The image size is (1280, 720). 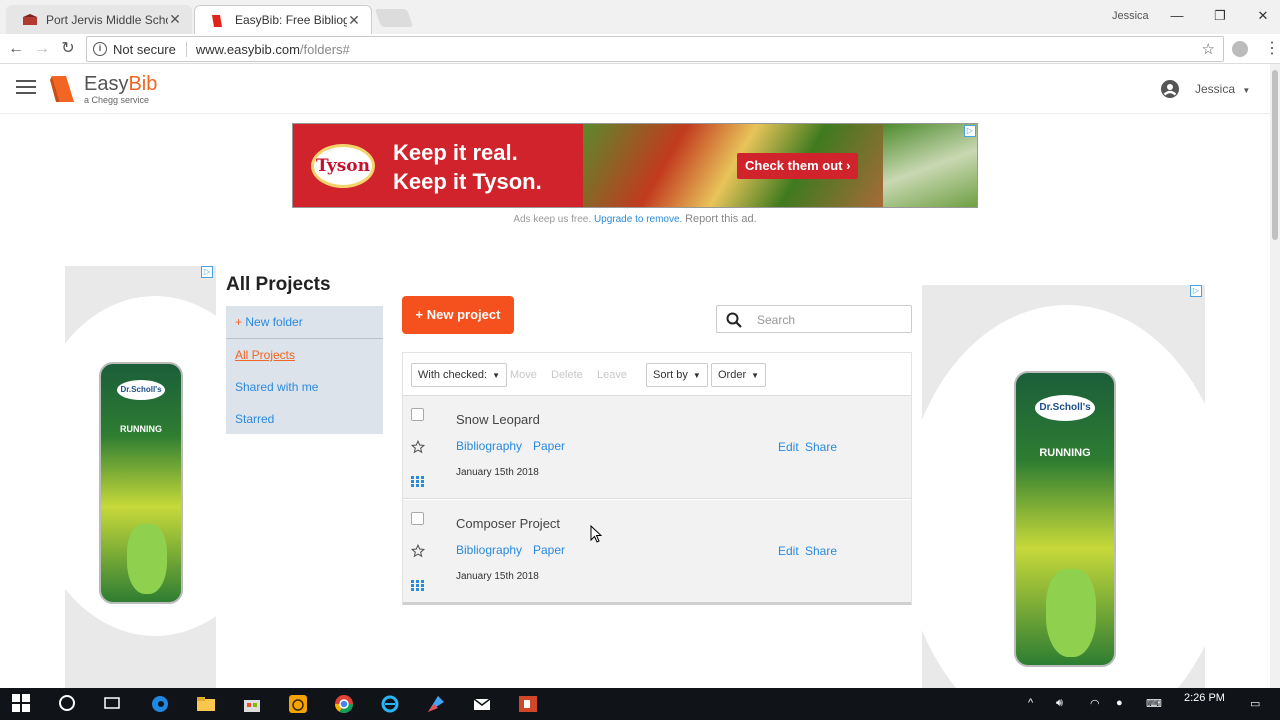 I want to click on sidebar-divider, so click(x=304, y=338).